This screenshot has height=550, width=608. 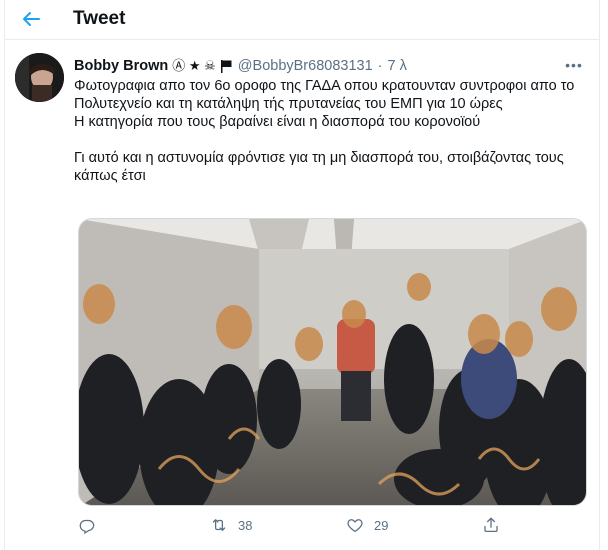 I want to click on retweet-count: 38, so click(x=245, y=525).